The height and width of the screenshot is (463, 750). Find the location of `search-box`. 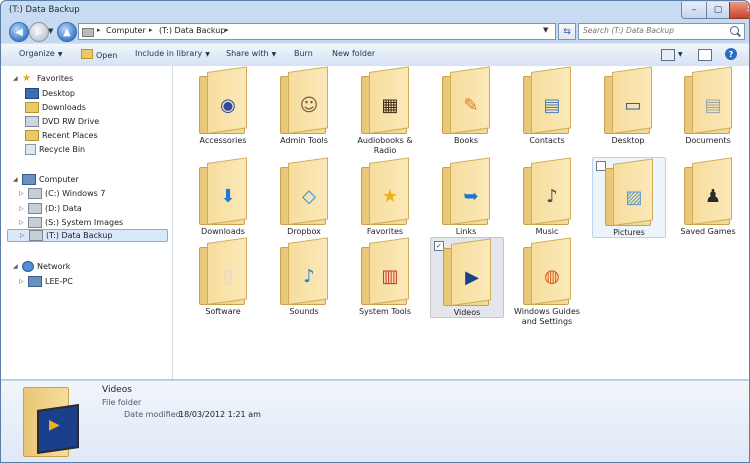

search-box is located at coordinates (661, 31).